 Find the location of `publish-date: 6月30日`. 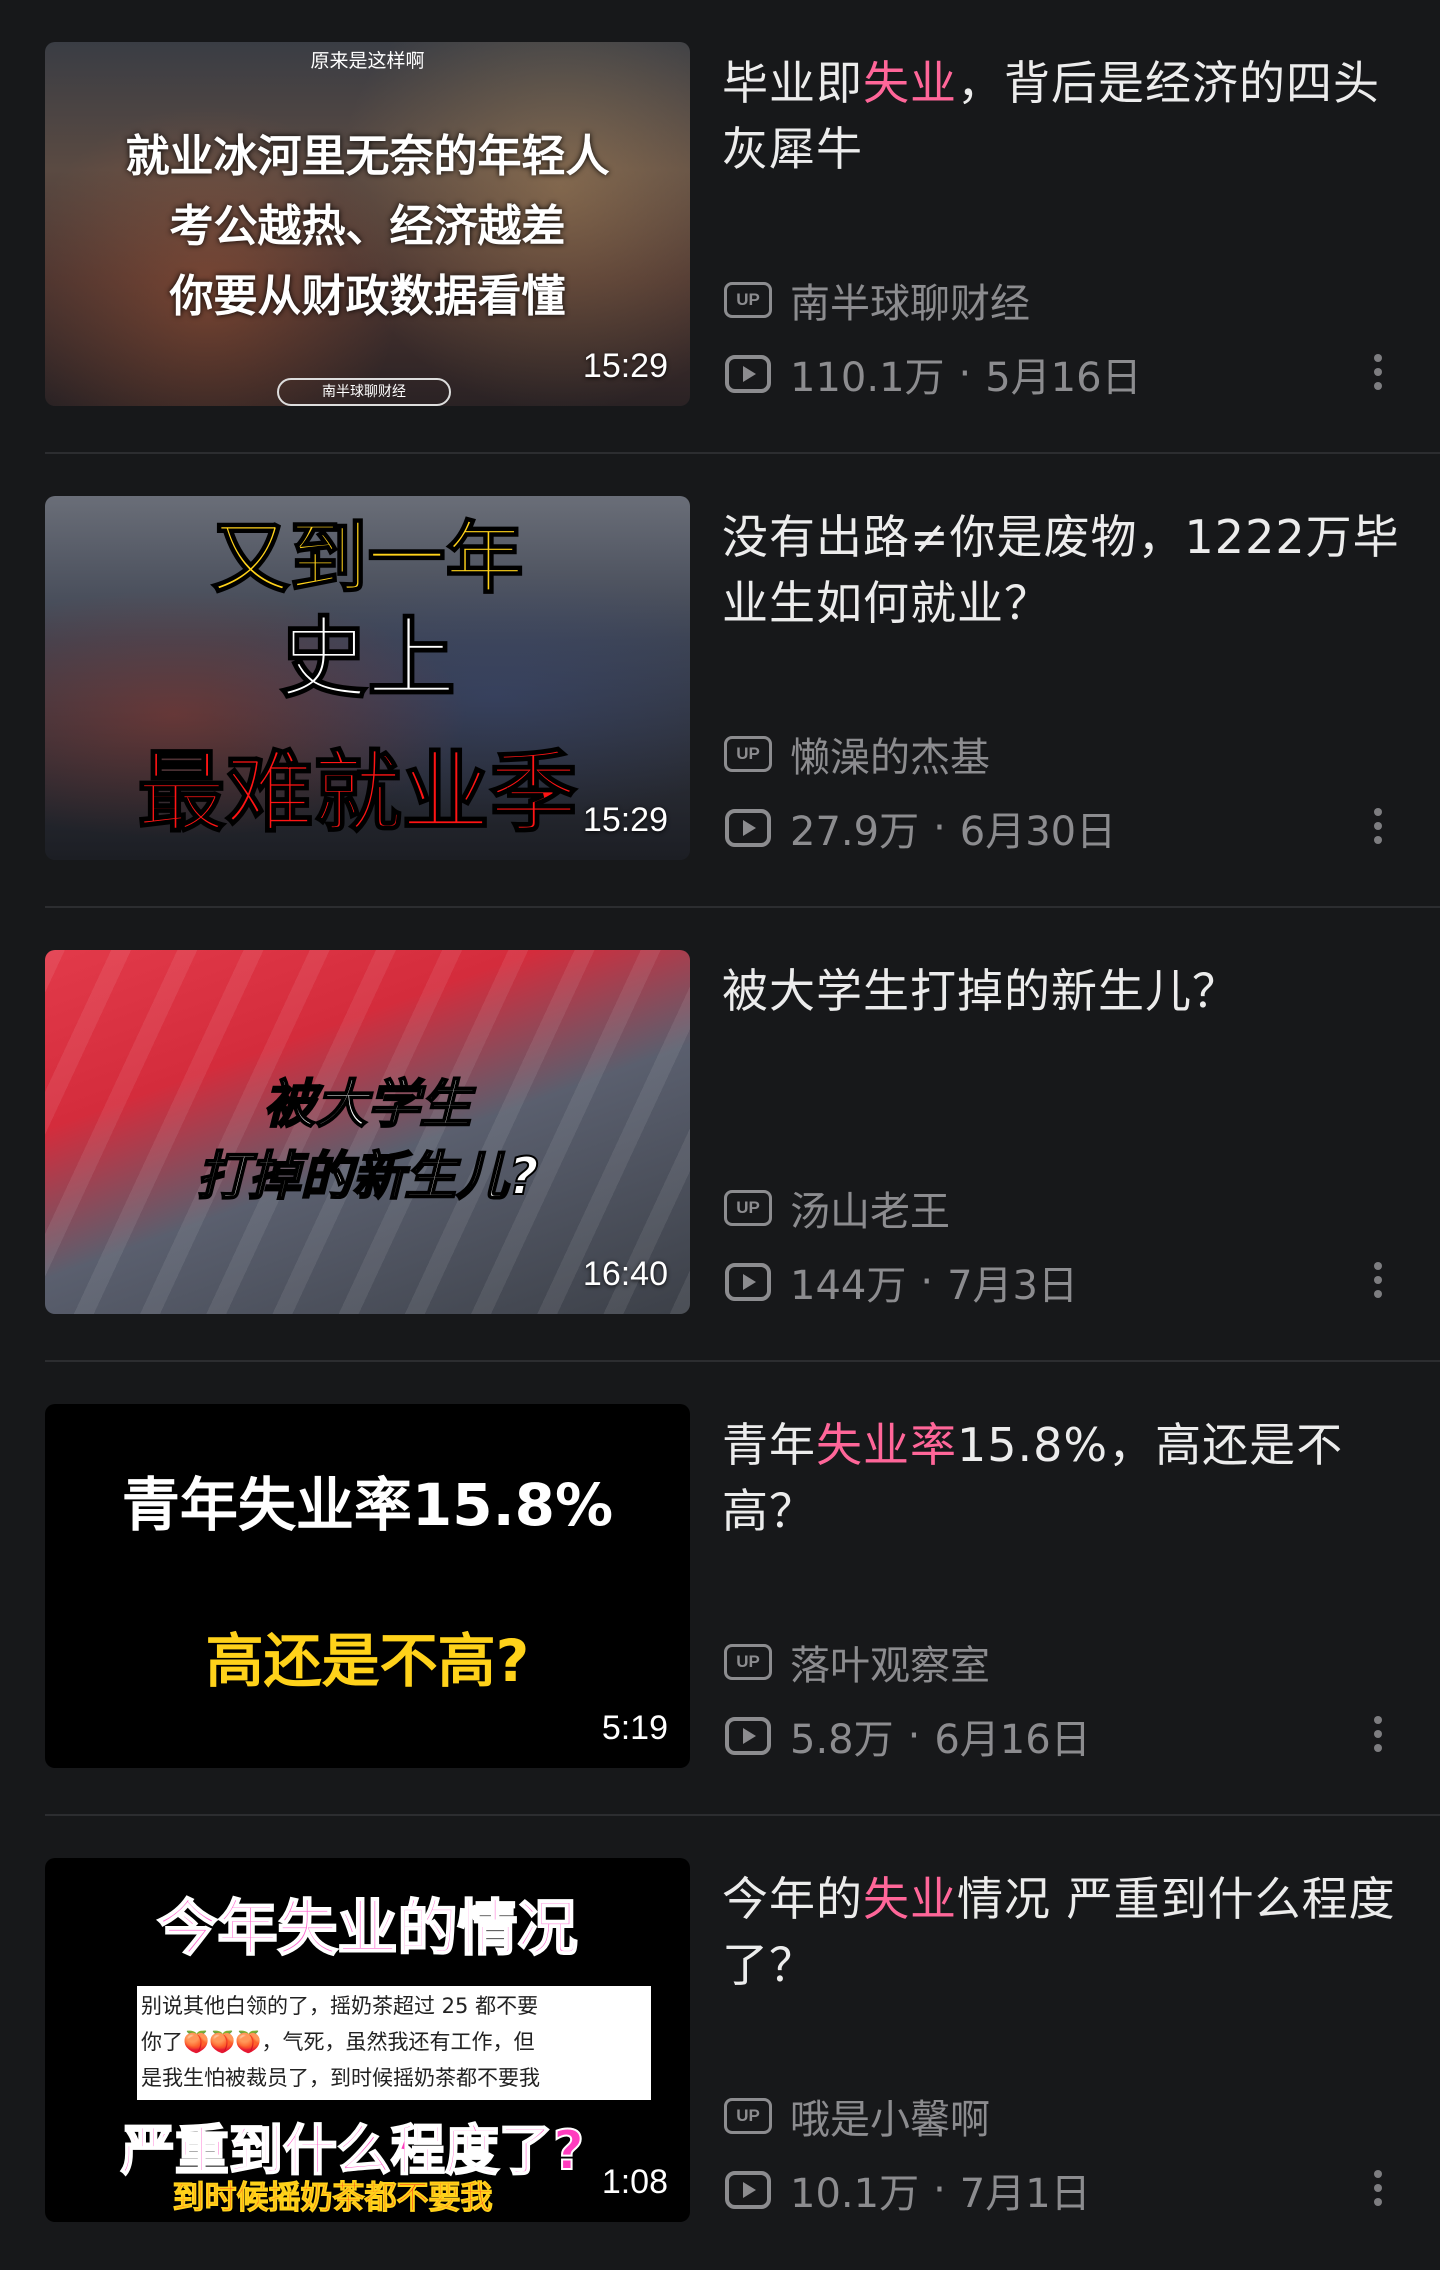

publish-date: 6月30日 is located at coordinates (1038, 832).